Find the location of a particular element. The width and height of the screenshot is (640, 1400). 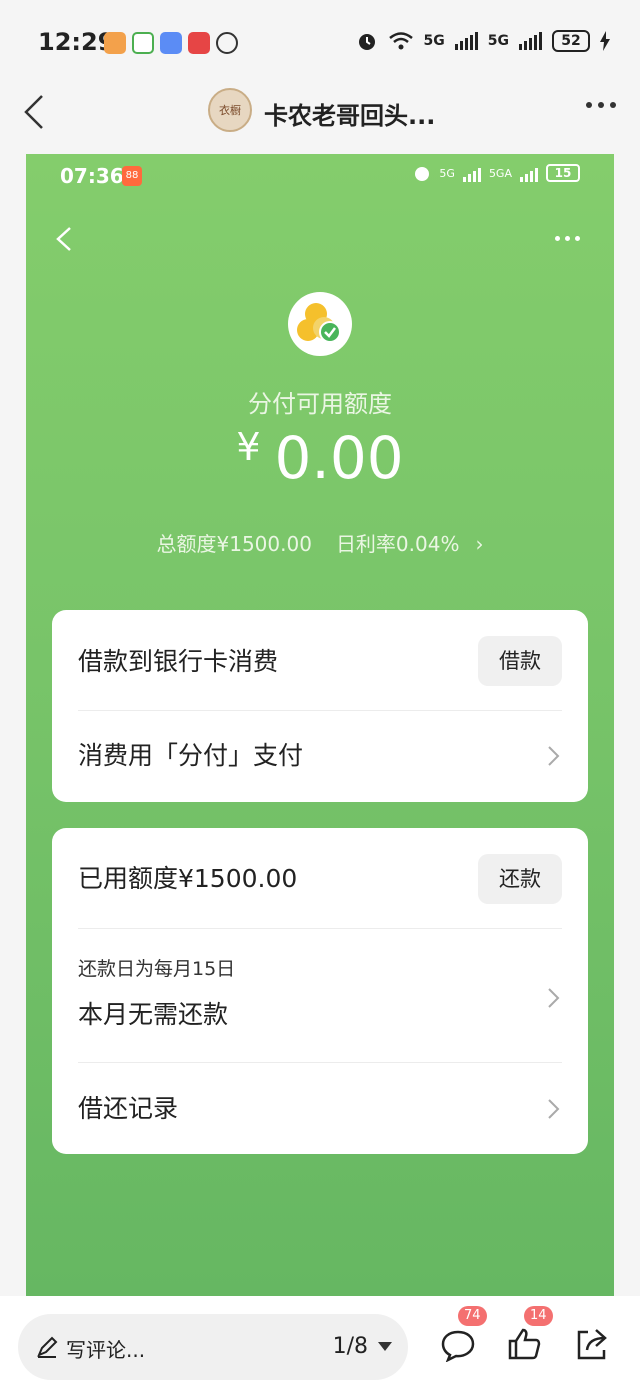

back-arrow-icon is located at coordinates (36, 112).